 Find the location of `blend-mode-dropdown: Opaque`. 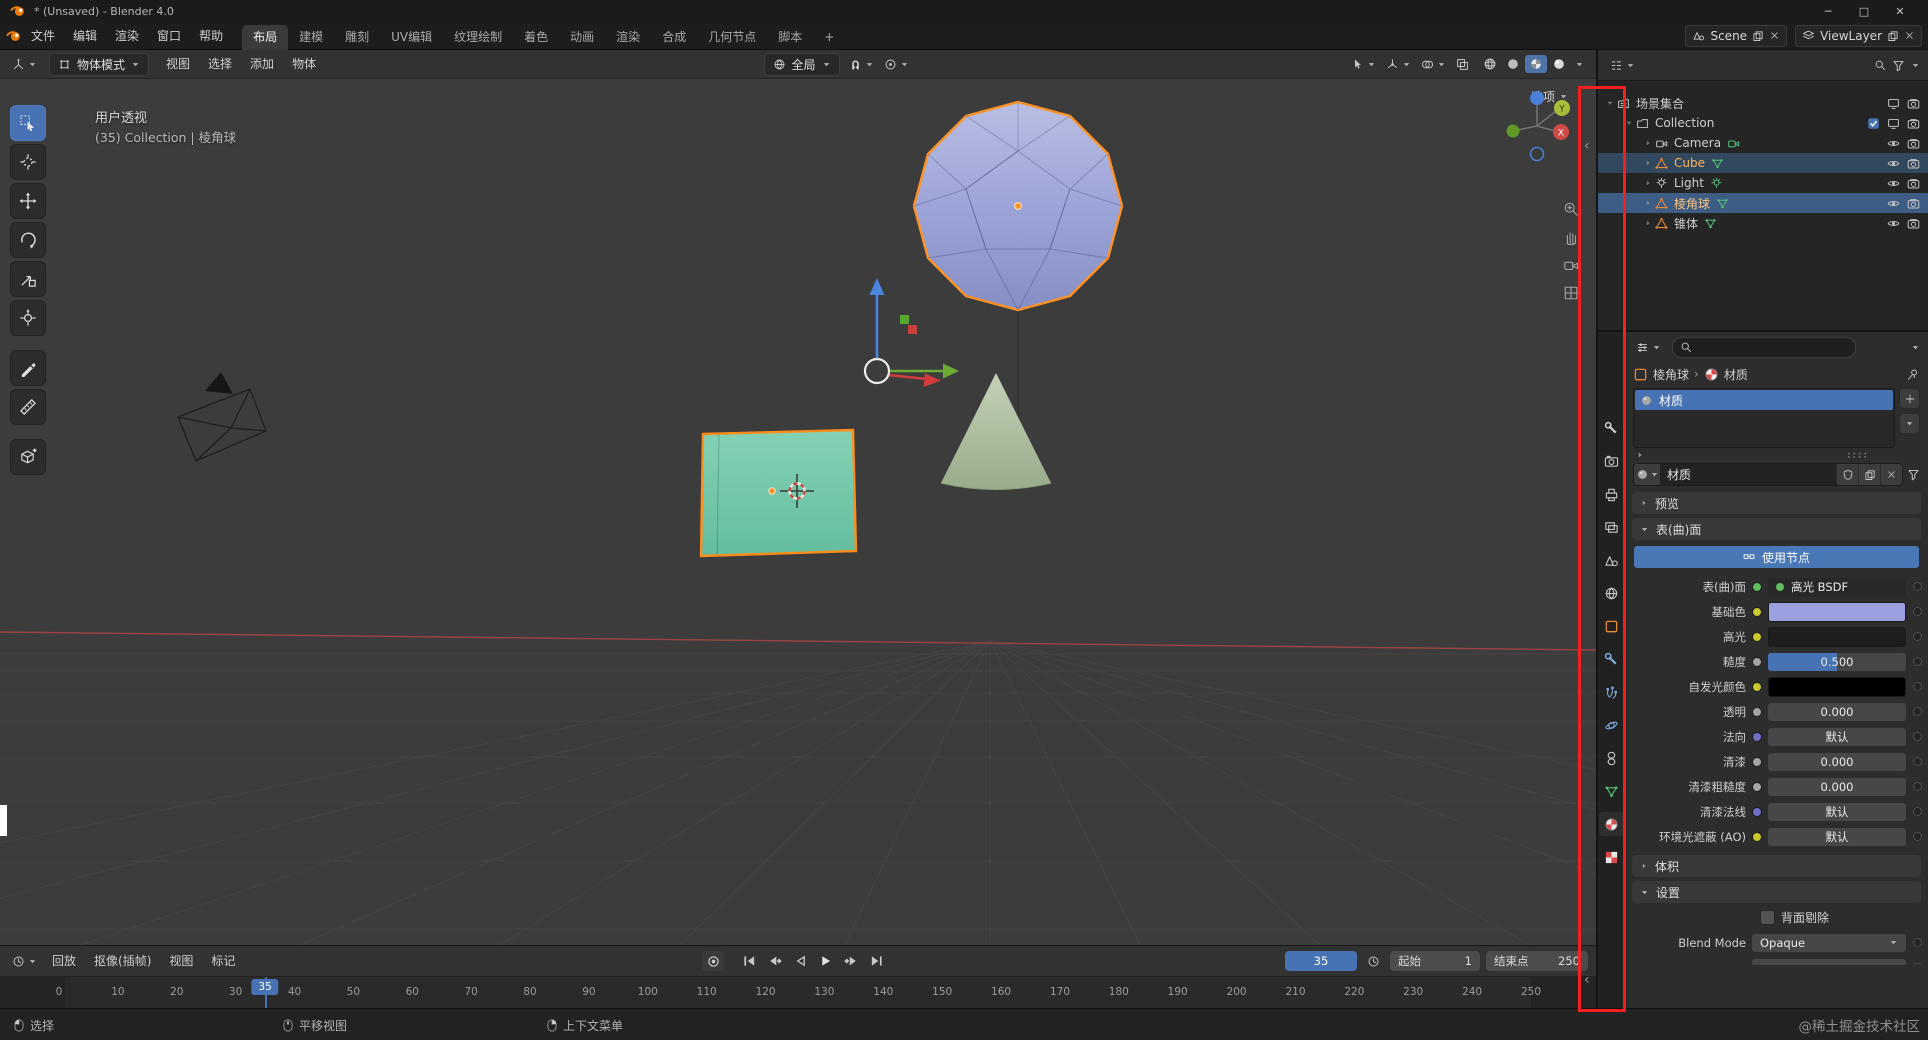

blend-mode-dropdown: Opaque is located at coordinates (1829, 942).